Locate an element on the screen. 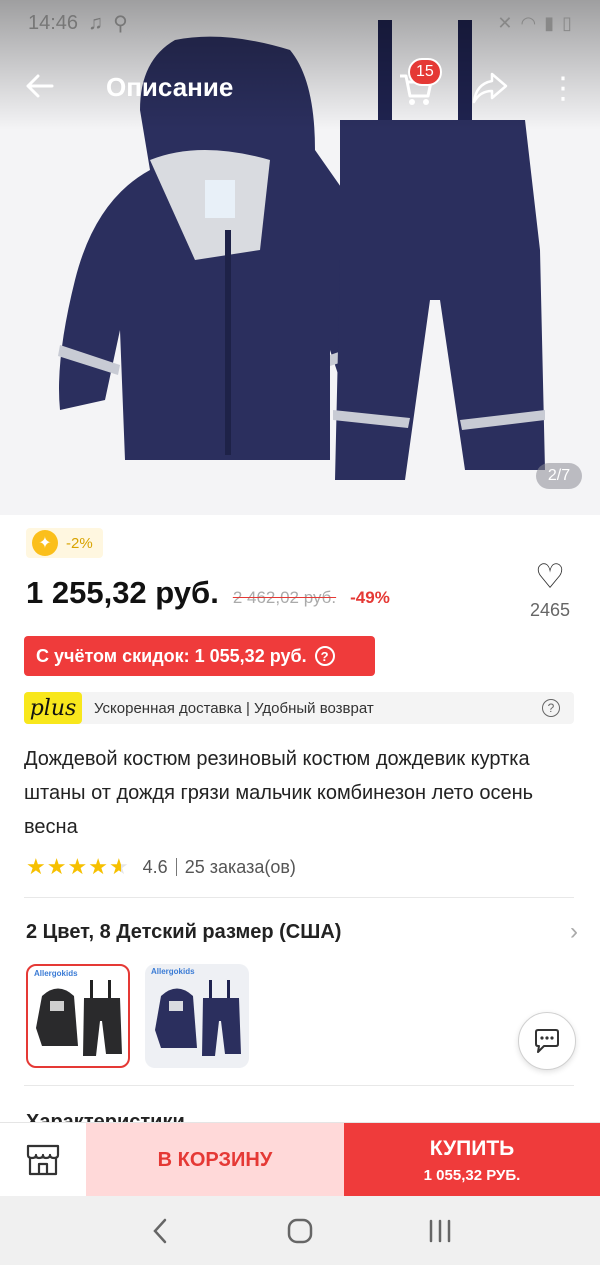  variant-label: 2 Цвет, 8 Детский размер (США) is located at coordinates (184, 931).